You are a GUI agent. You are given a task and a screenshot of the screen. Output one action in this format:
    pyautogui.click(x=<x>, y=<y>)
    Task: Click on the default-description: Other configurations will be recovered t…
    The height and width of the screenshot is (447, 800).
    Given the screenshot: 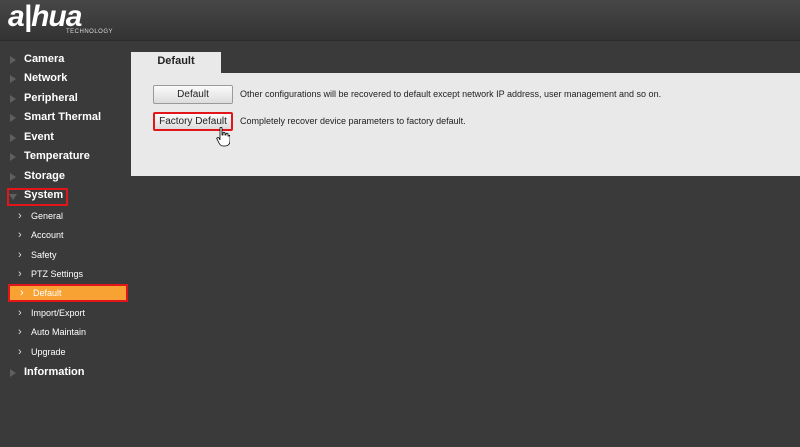 What is the action you would take?
    pyautogui.click(x=451, y=94)
    